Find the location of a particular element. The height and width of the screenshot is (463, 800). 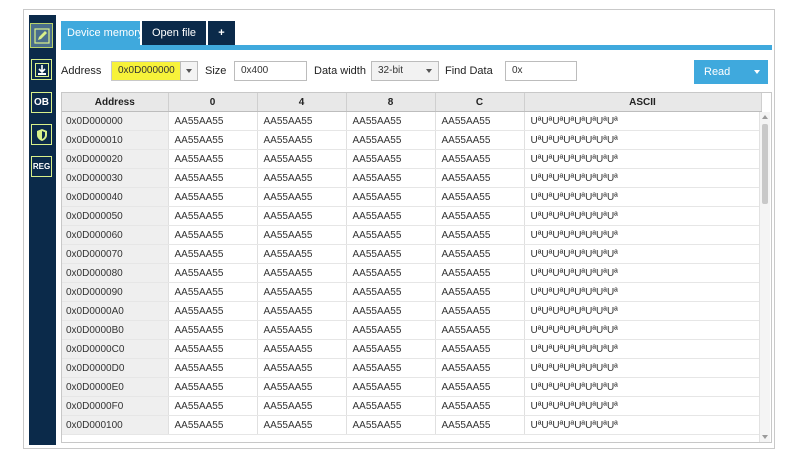

scrollbar-thumb is located at coordinates (765, 164).